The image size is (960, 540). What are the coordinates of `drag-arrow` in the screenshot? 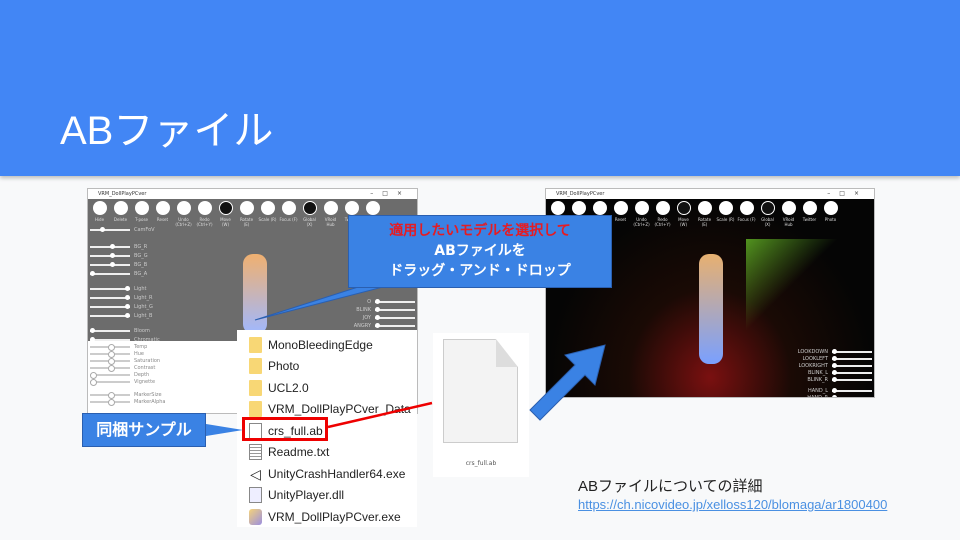 It's located at (567, 382).